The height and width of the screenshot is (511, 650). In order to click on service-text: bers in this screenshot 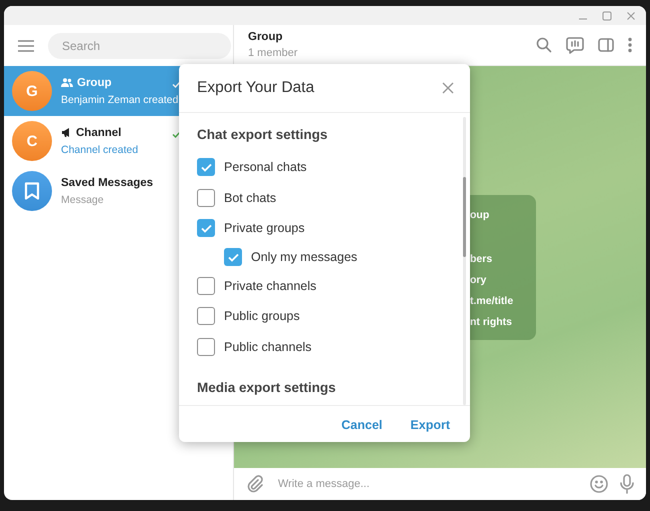, I will do `click(482, 259)`.